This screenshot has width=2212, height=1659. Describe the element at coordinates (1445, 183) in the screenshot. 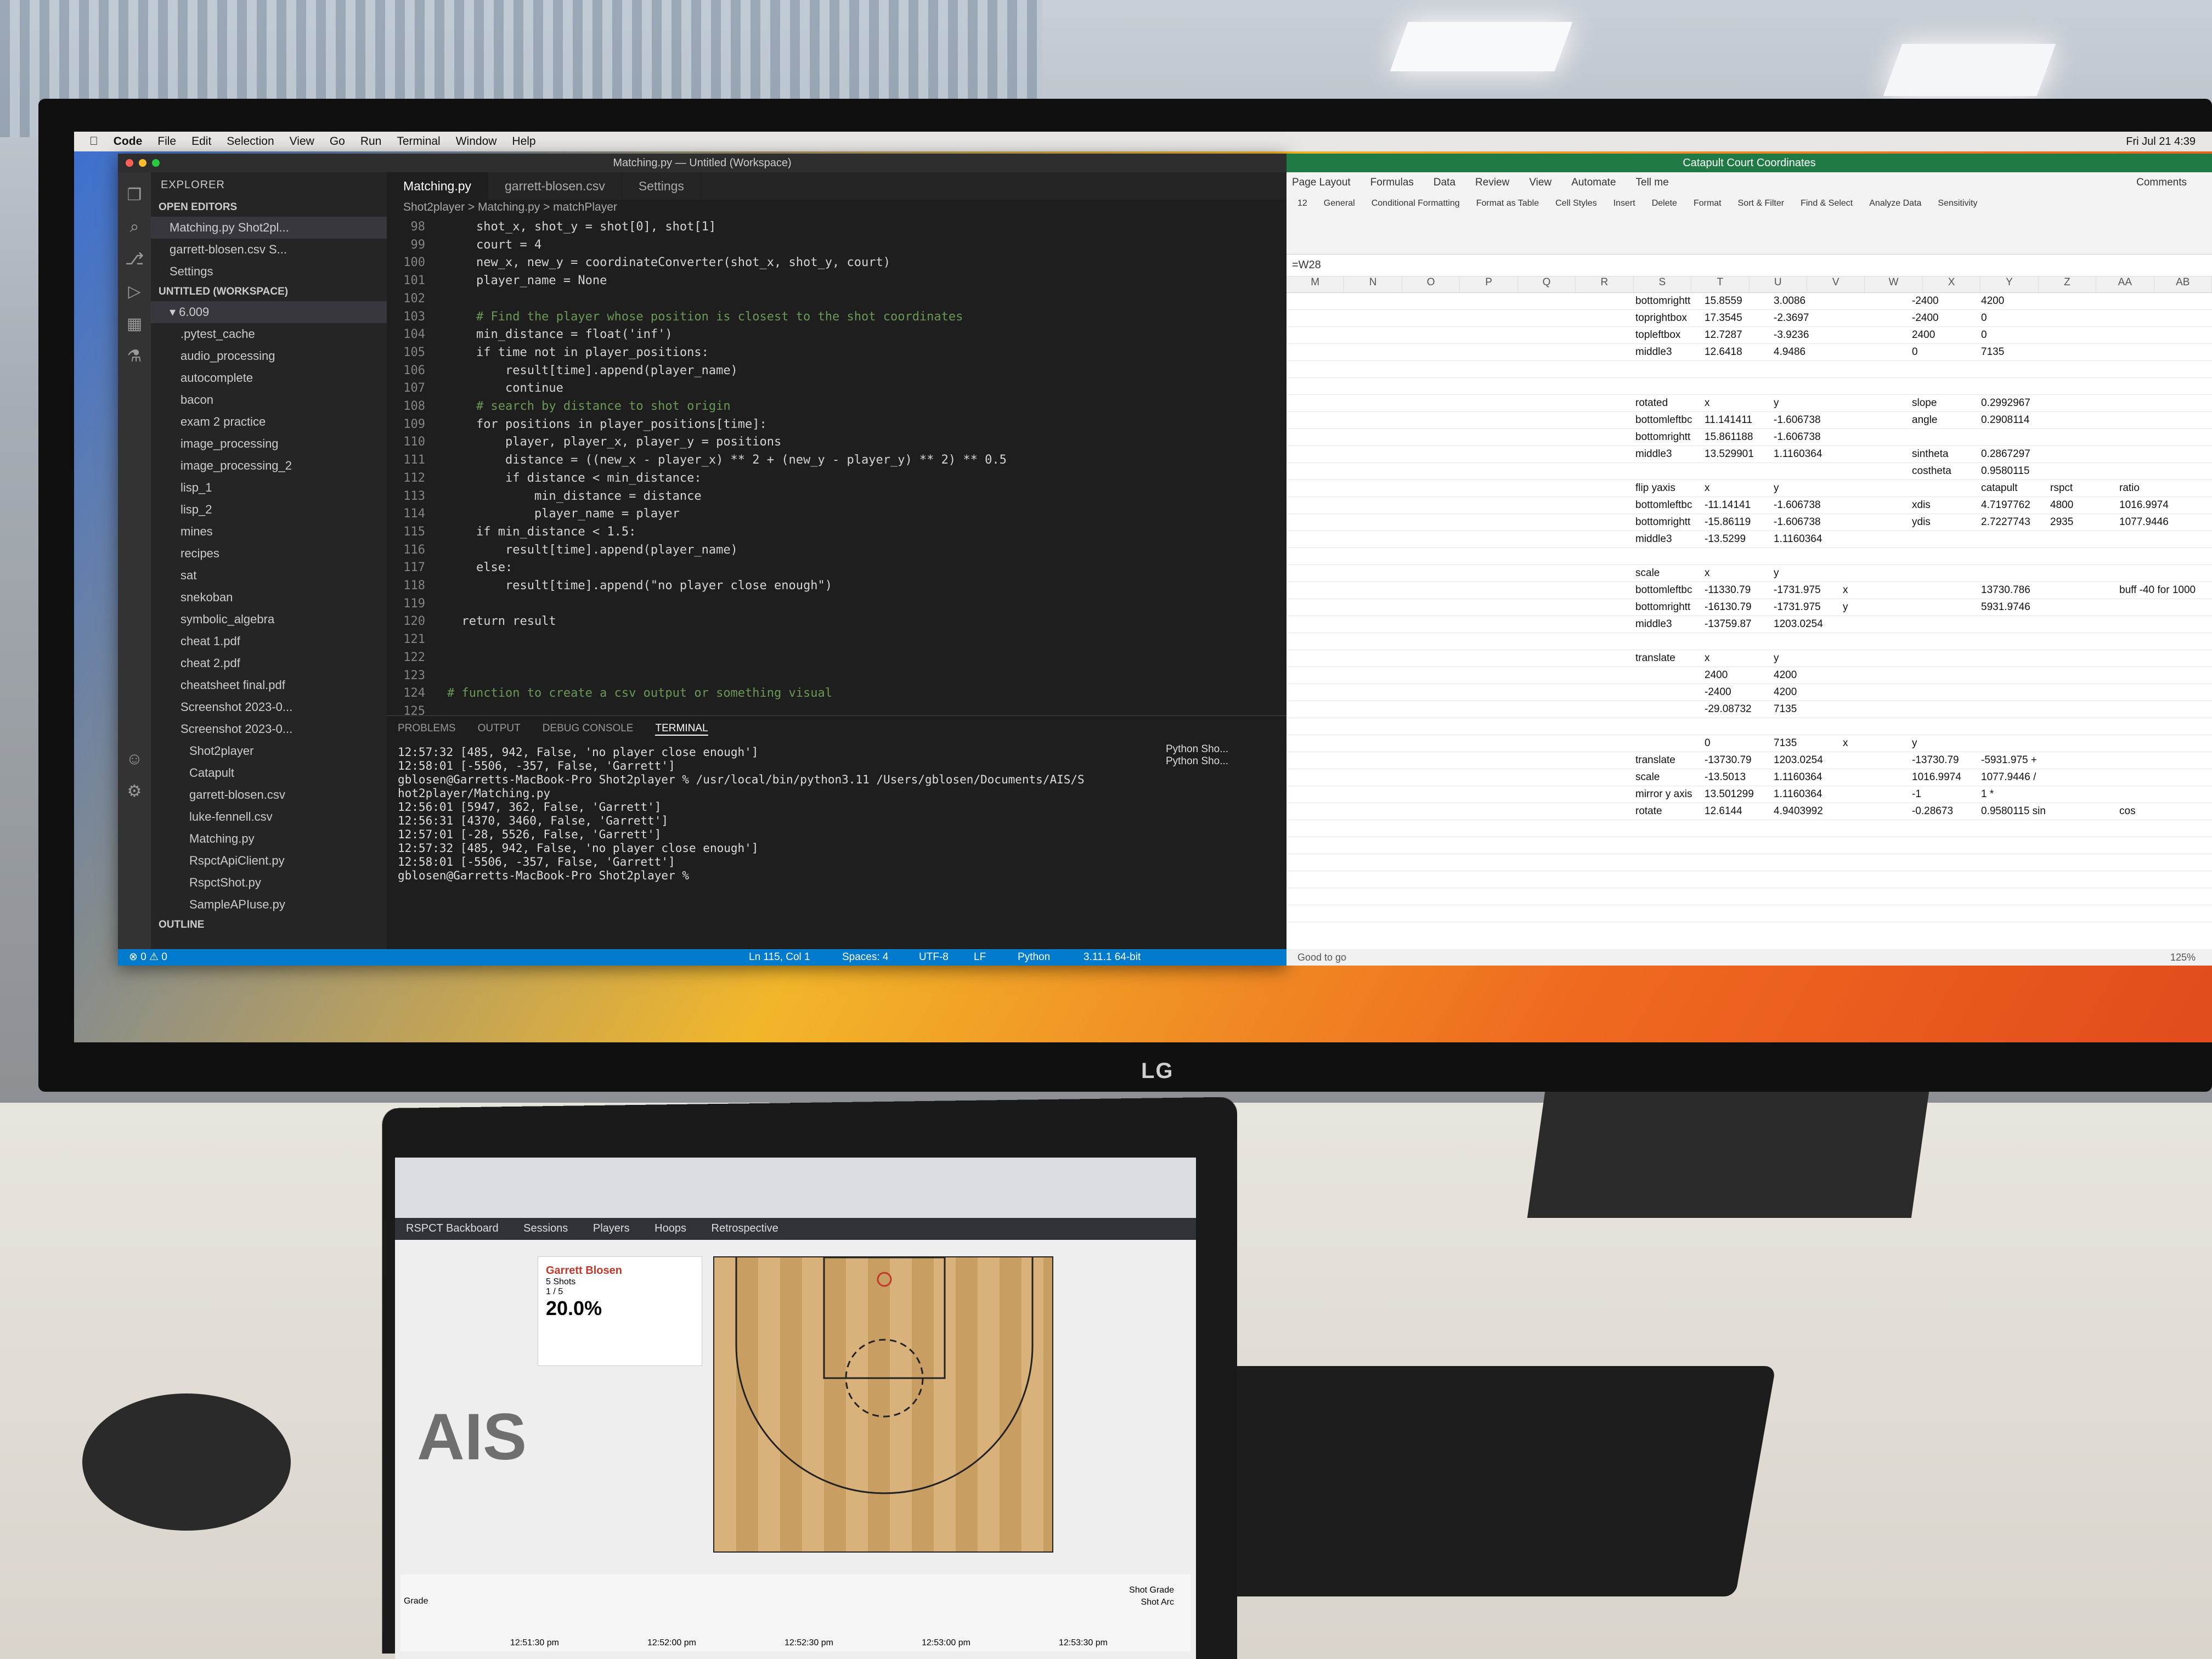

I see `ribbon-tab: Data` at that location.